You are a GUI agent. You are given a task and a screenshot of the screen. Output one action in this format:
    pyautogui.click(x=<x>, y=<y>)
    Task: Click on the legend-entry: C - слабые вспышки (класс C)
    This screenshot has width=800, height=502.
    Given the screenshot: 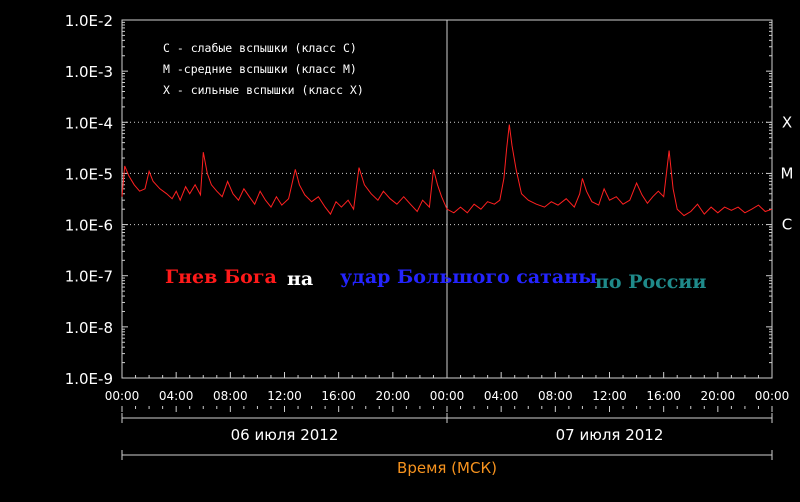 What is the action you would take?
    pyautogui.click(x=260, y=48)
    